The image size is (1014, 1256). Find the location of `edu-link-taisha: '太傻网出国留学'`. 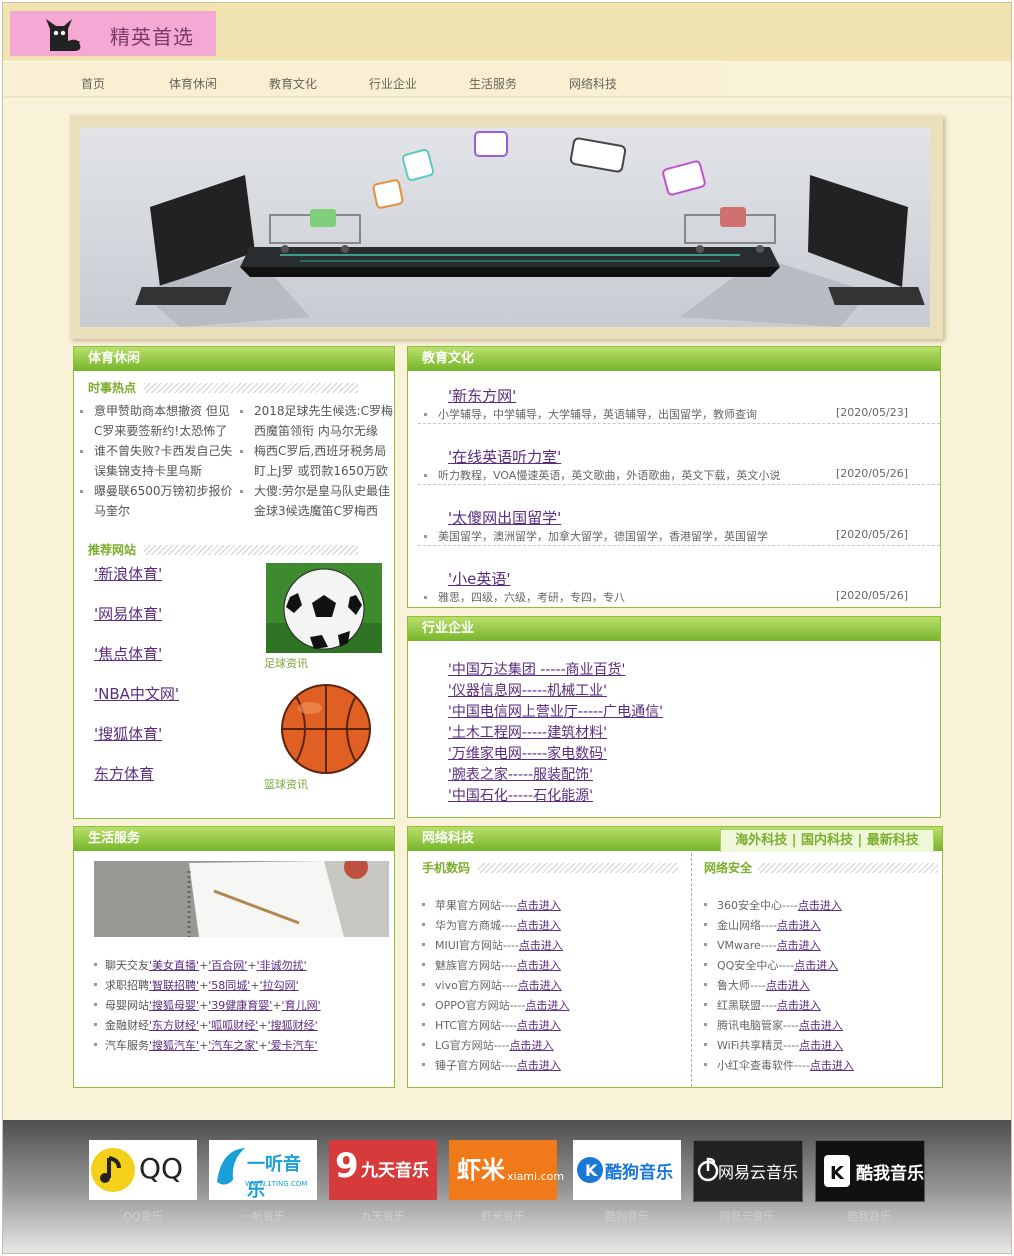

edu-link-taisha: '太傻网出国留学' is located at coordinates (504, 517).